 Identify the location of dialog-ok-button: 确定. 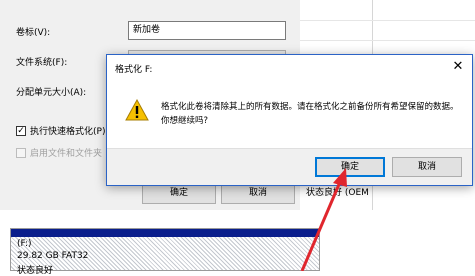
(350, 167).